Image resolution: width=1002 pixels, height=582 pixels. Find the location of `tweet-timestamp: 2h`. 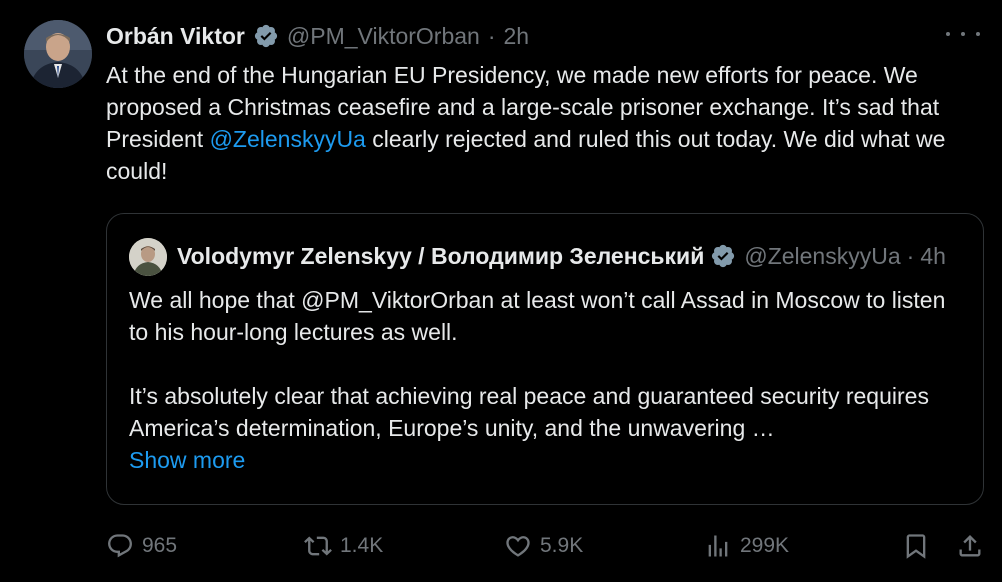

tweet-timestamp: 2h is located at coordinates (517, 36).